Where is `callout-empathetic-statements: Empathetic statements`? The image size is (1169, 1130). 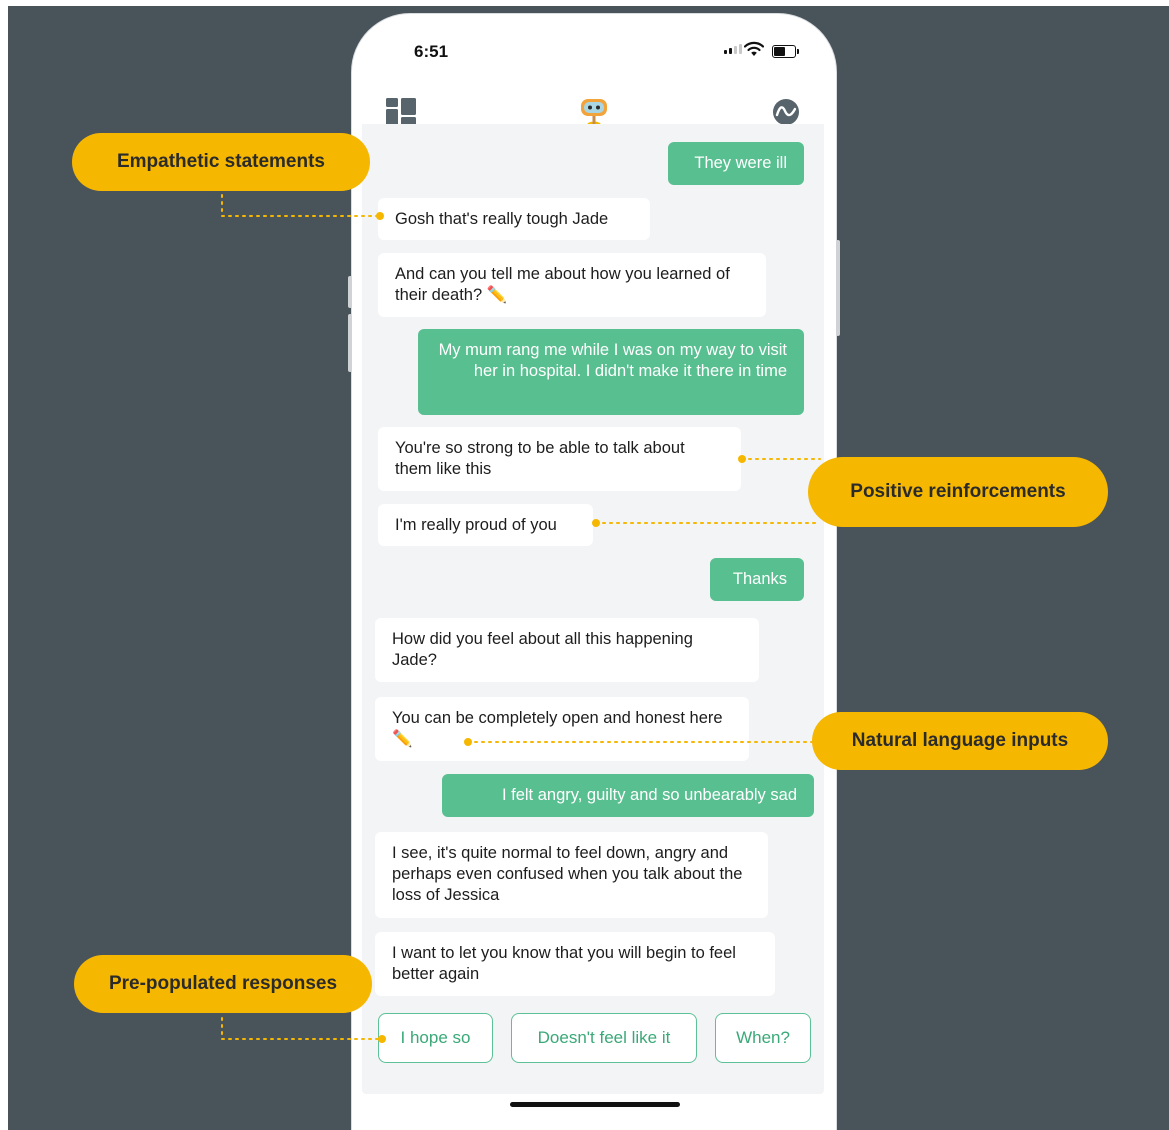
callout-empathetic-statements: Empathetic statements is located at coordinates (221, 162).